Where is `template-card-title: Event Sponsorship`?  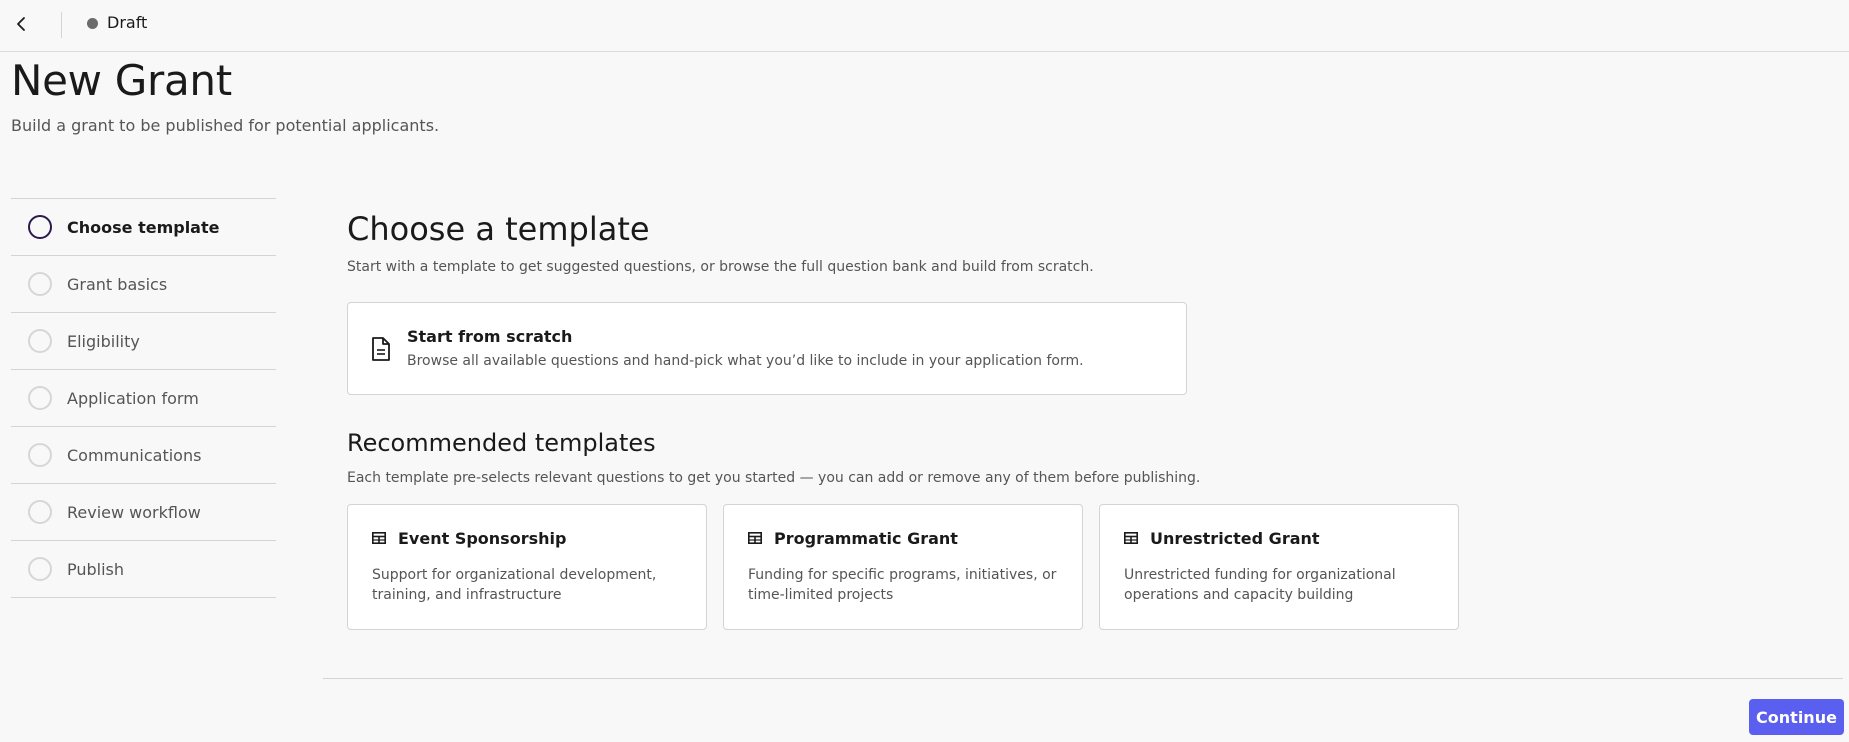 template-card-title: Event Sponsorship is located at coordinates (482, 538).